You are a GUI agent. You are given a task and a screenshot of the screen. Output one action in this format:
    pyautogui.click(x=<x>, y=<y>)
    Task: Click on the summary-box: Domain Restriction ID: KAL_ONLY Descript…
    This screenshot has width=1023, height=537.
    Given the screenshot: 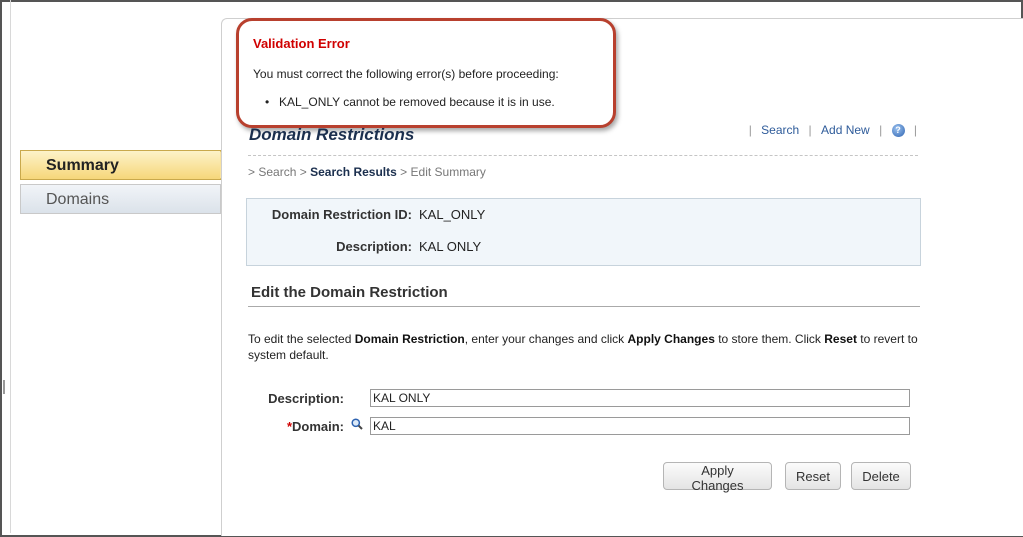 What is the action you would take?
    pyautogui.click(x=583, y=232)
    